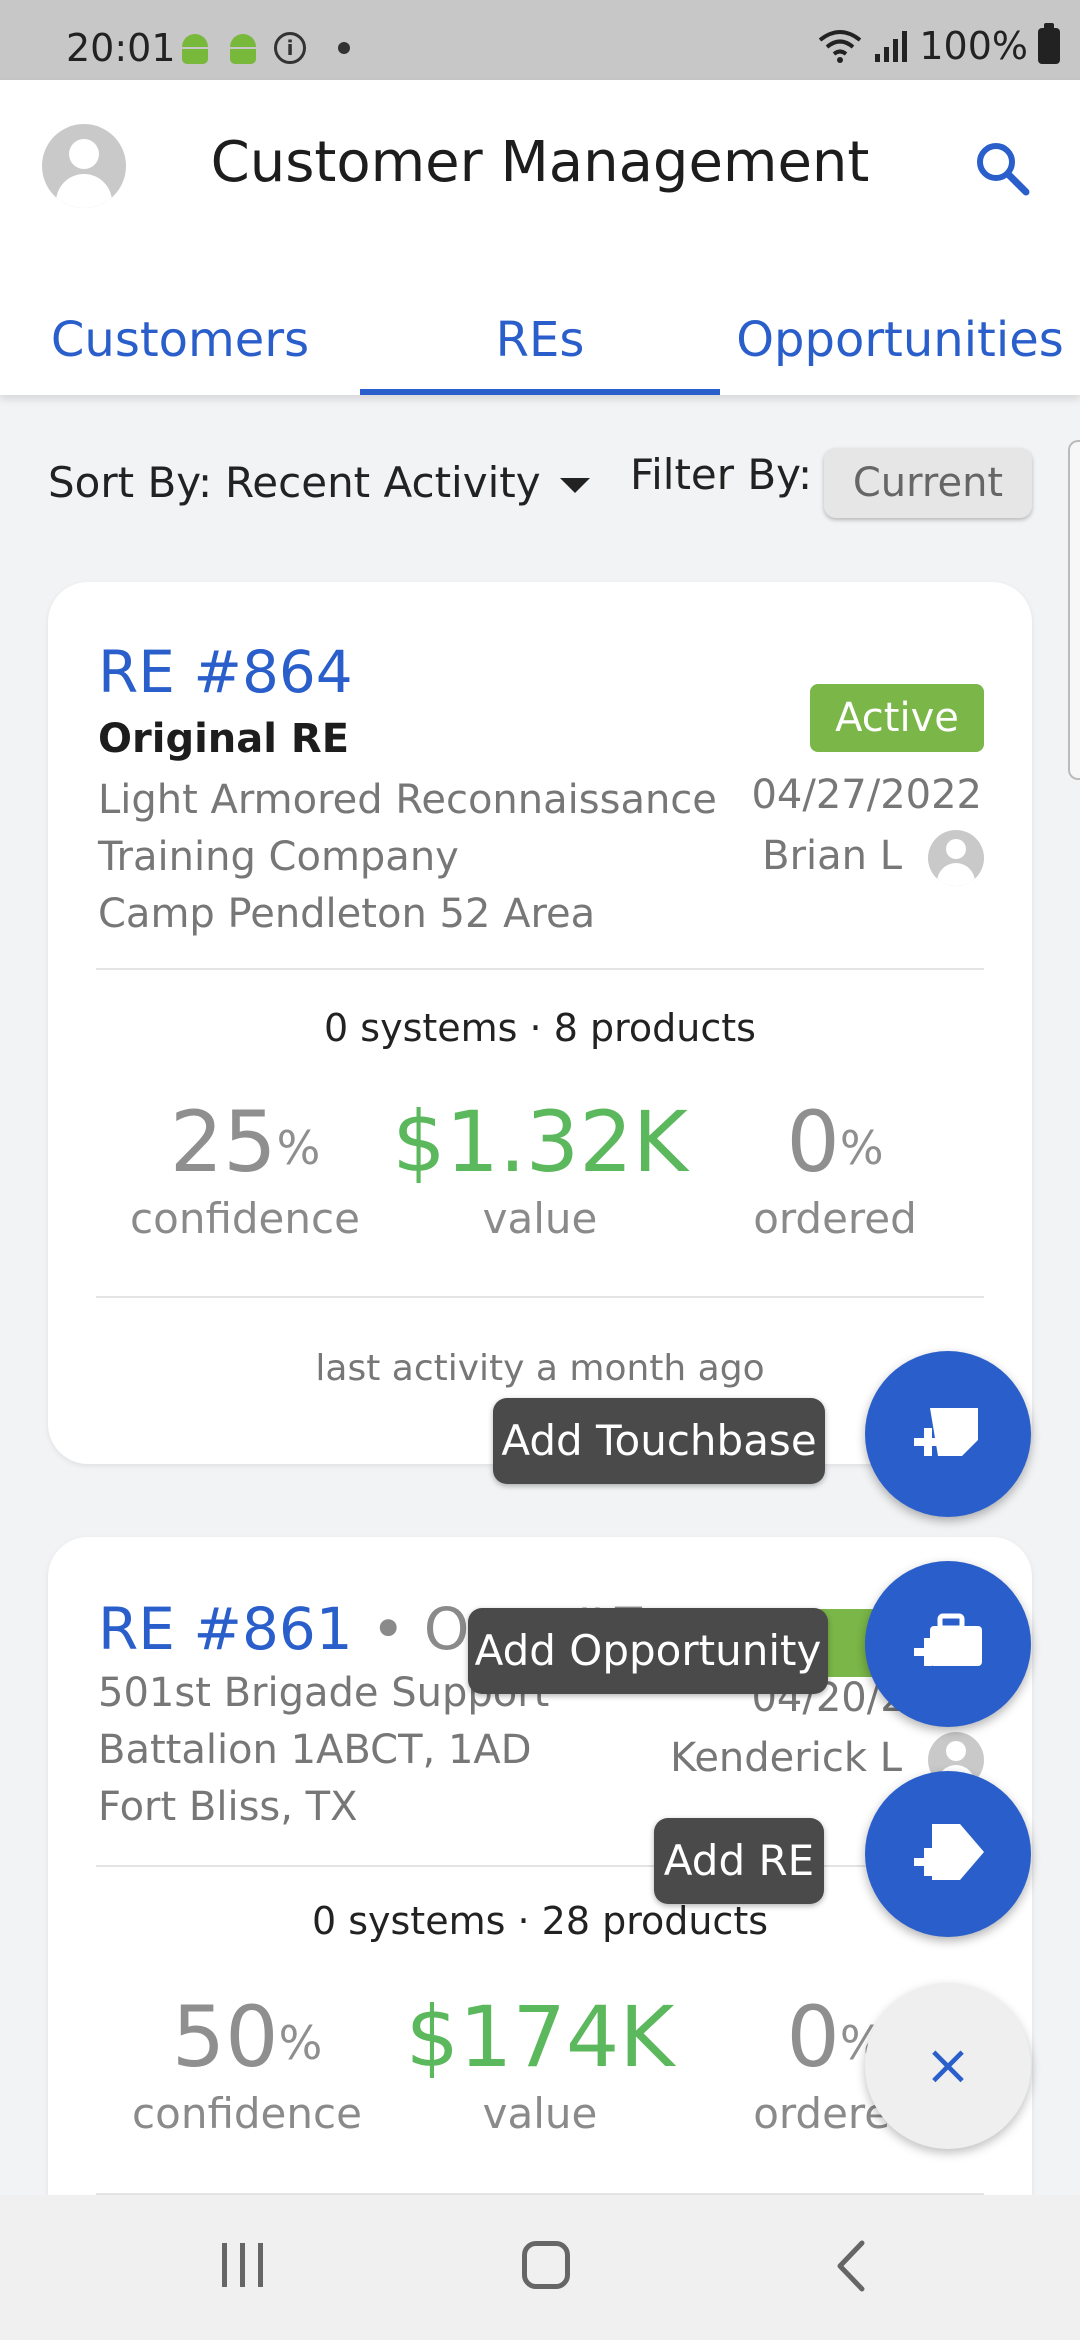 Image resolution: width=1080 pixels, height=2340 pixels. I want to click on tab-customers: Customers, so click(180, 332).